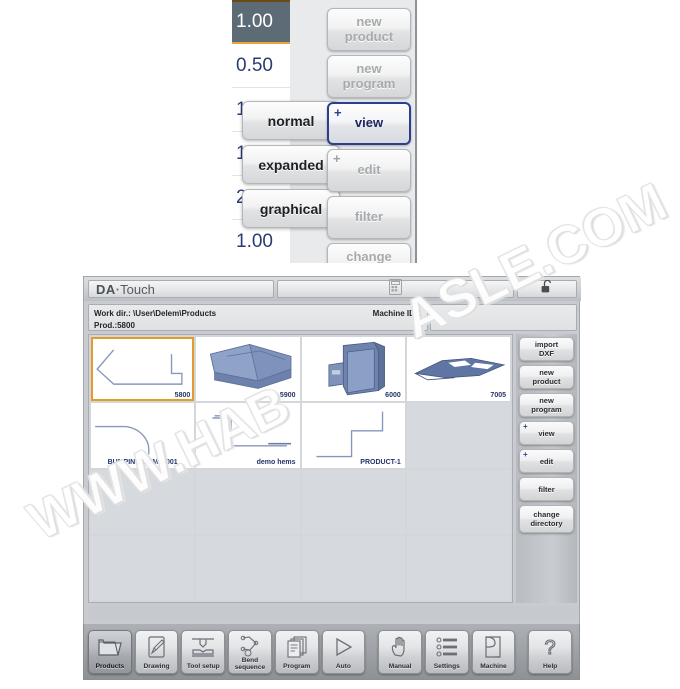  Describe the element at coordinates (353, 435) in the screenshot. I see `product-tile-product-1: PRODUCT-1` at that location.